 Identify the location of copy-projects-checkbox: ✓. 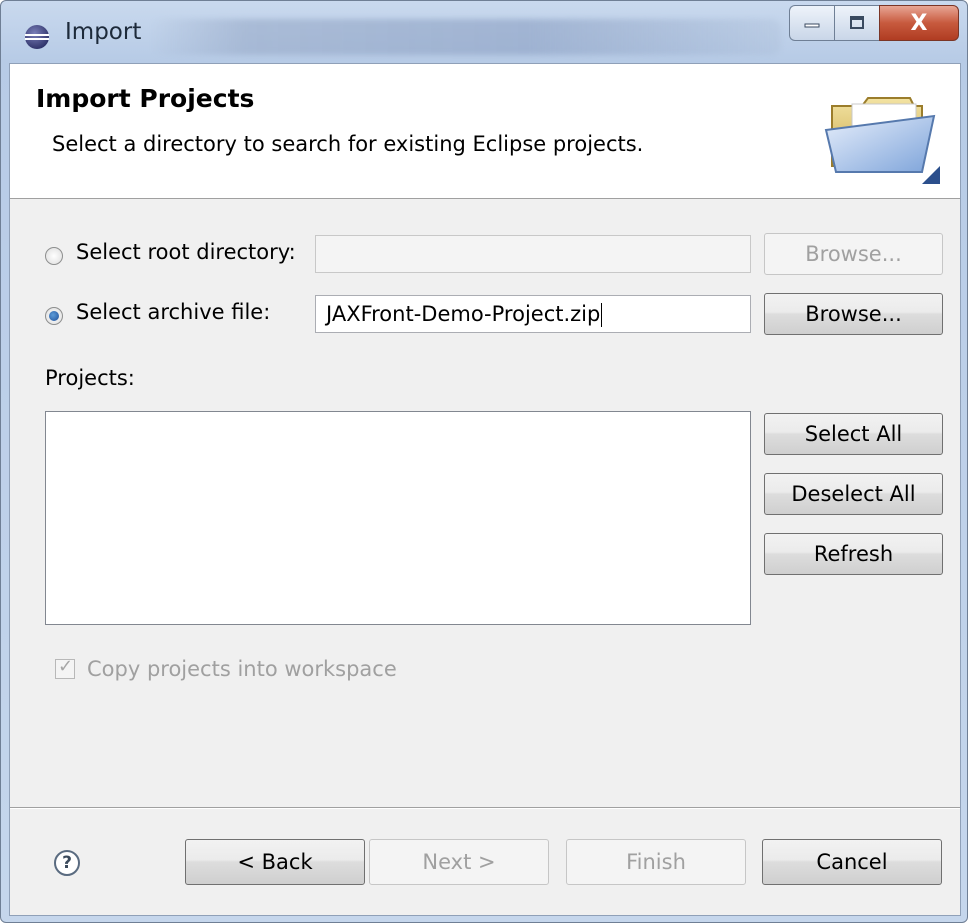
(65, 667).